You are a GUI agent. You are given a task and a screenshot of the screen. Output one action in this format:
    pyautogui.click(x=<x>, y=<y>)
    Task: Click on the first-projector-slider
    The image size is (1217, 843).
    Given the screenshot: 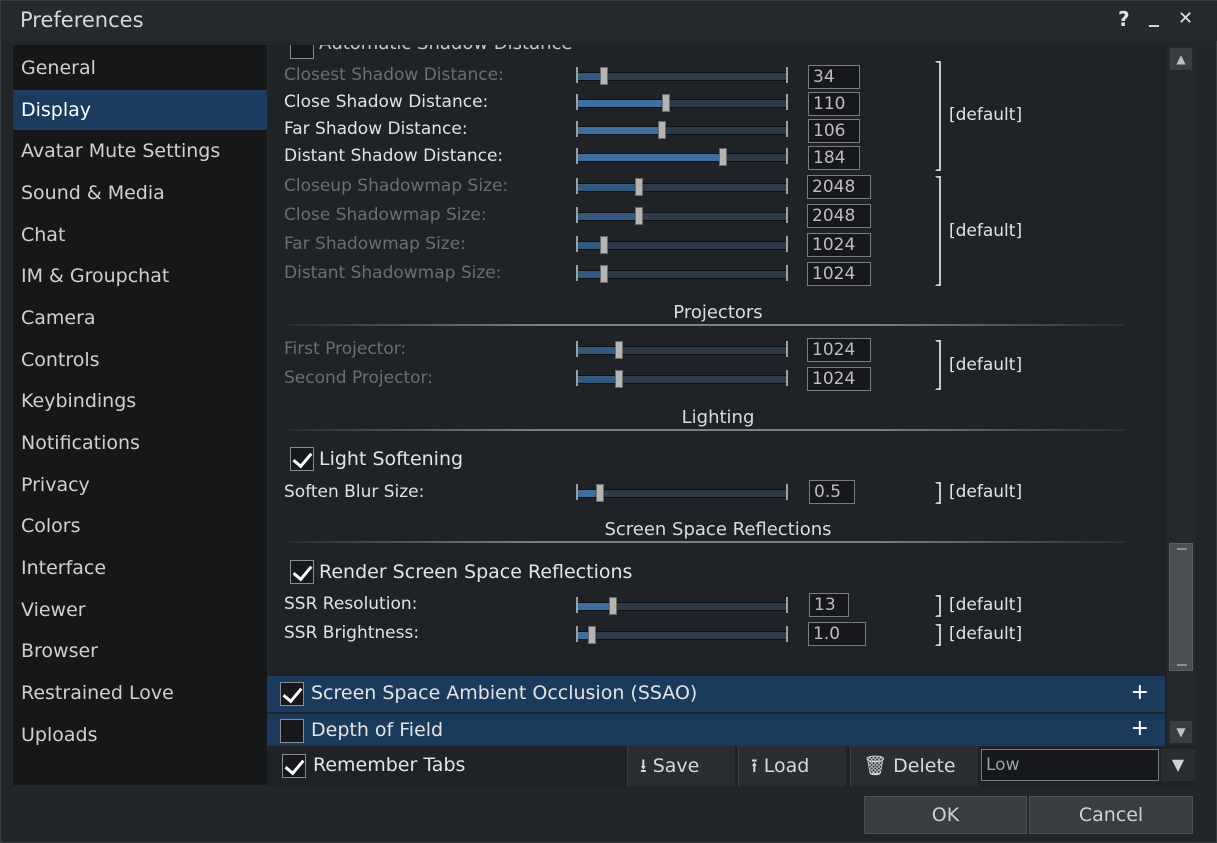 What is the action you would take?
    pyautogui.click(x=682, y=350)
    